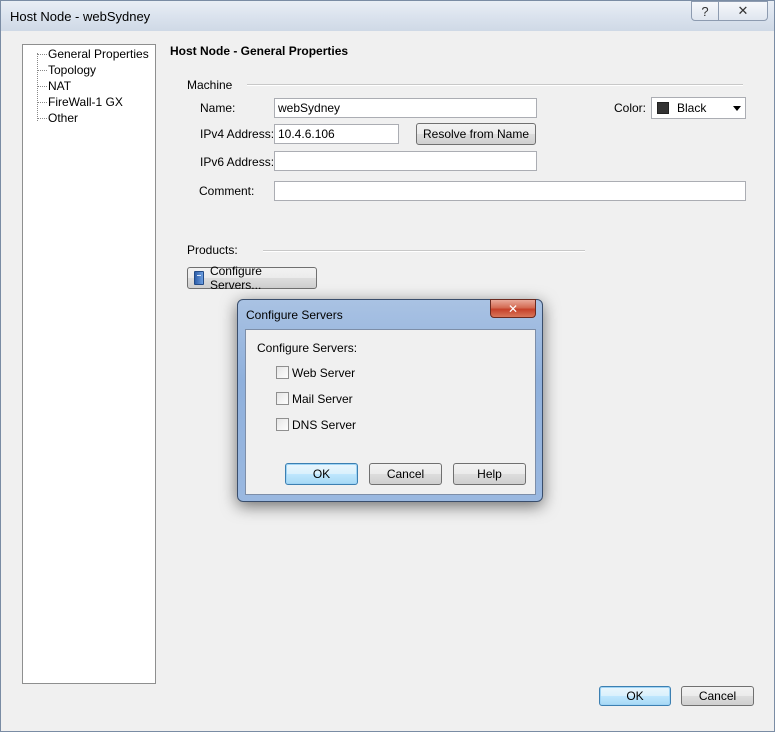  What do you see at coordinates (218, 108) in the screenshot?
I see `name-label: Name:` at bounding box center [218, 108].